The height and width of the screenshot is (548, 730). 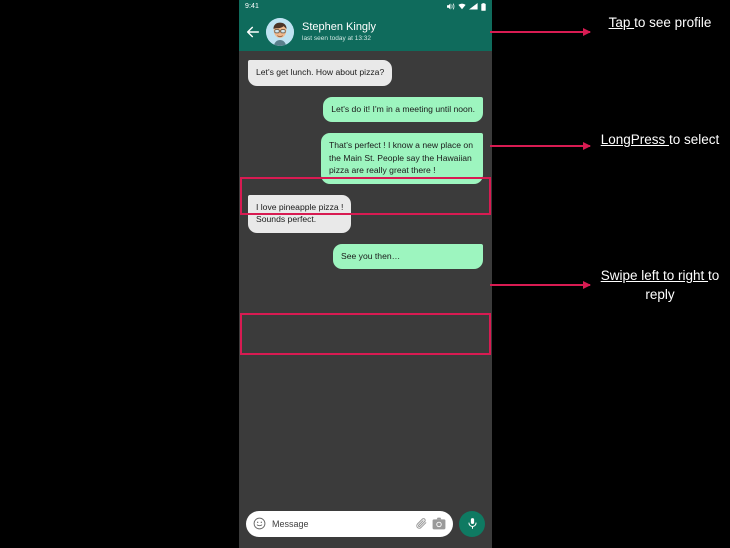 What do you see at coordinates (439, 523) in the screenshot?
I see `camera-icon` at bounding box center [439, 523].